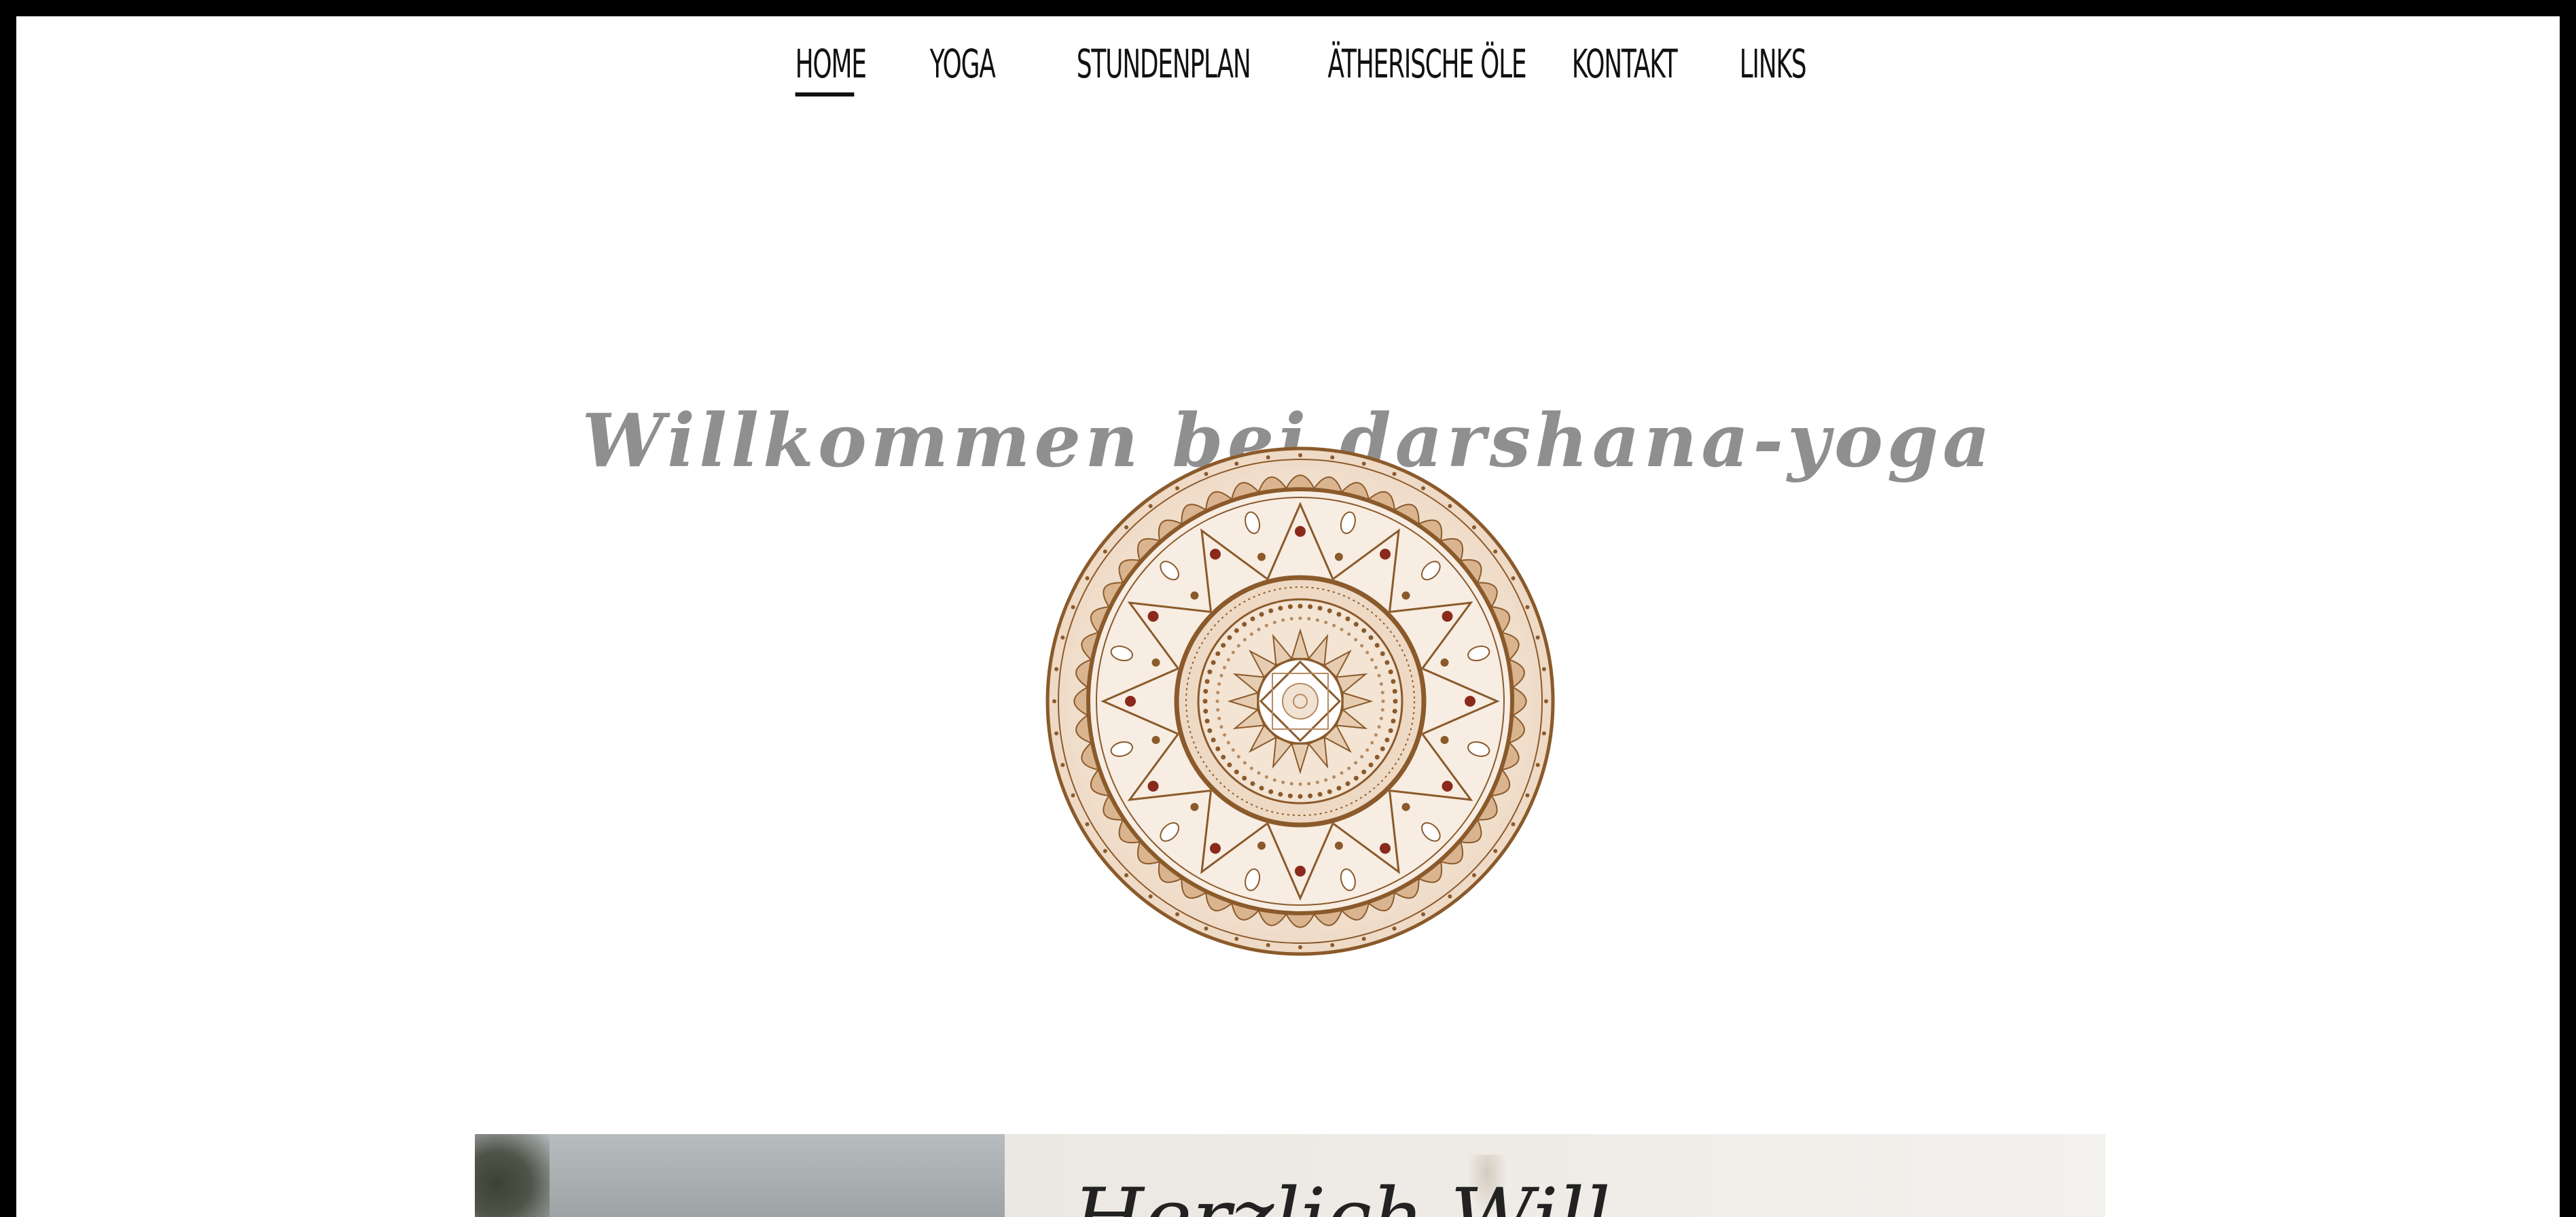 The image size is (2576, 1217). Describe the element at coordinates (963, 66) in the screenshot. I see `nav-item-yoga: YOGA` at that location.